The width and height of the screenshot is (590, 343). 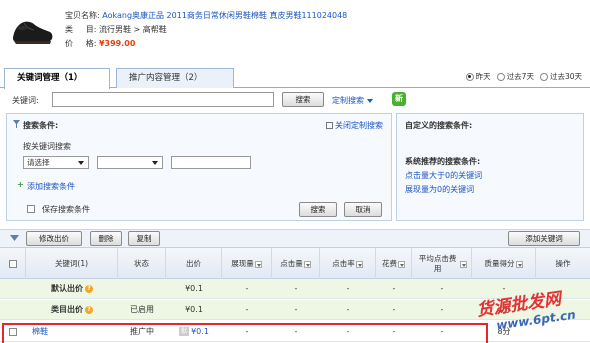 What do you see at coordinates (54, 238) in the screenshot?
I see `modify-bid-button: 修改出价` at bounding box center [54, 238].